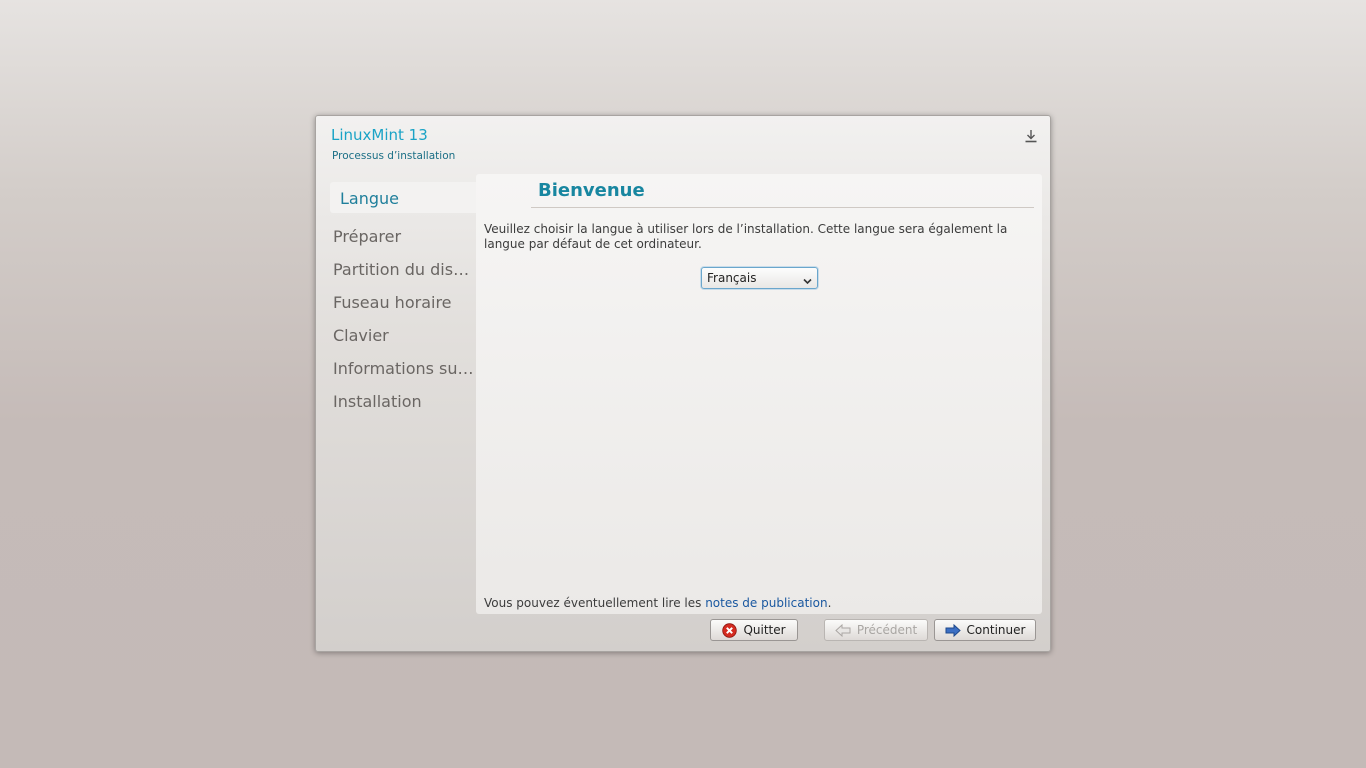 This screenshot has height=768, width=1366. I want to click on sidebar-item-informations: Informations sur vous, so click(404, 368).